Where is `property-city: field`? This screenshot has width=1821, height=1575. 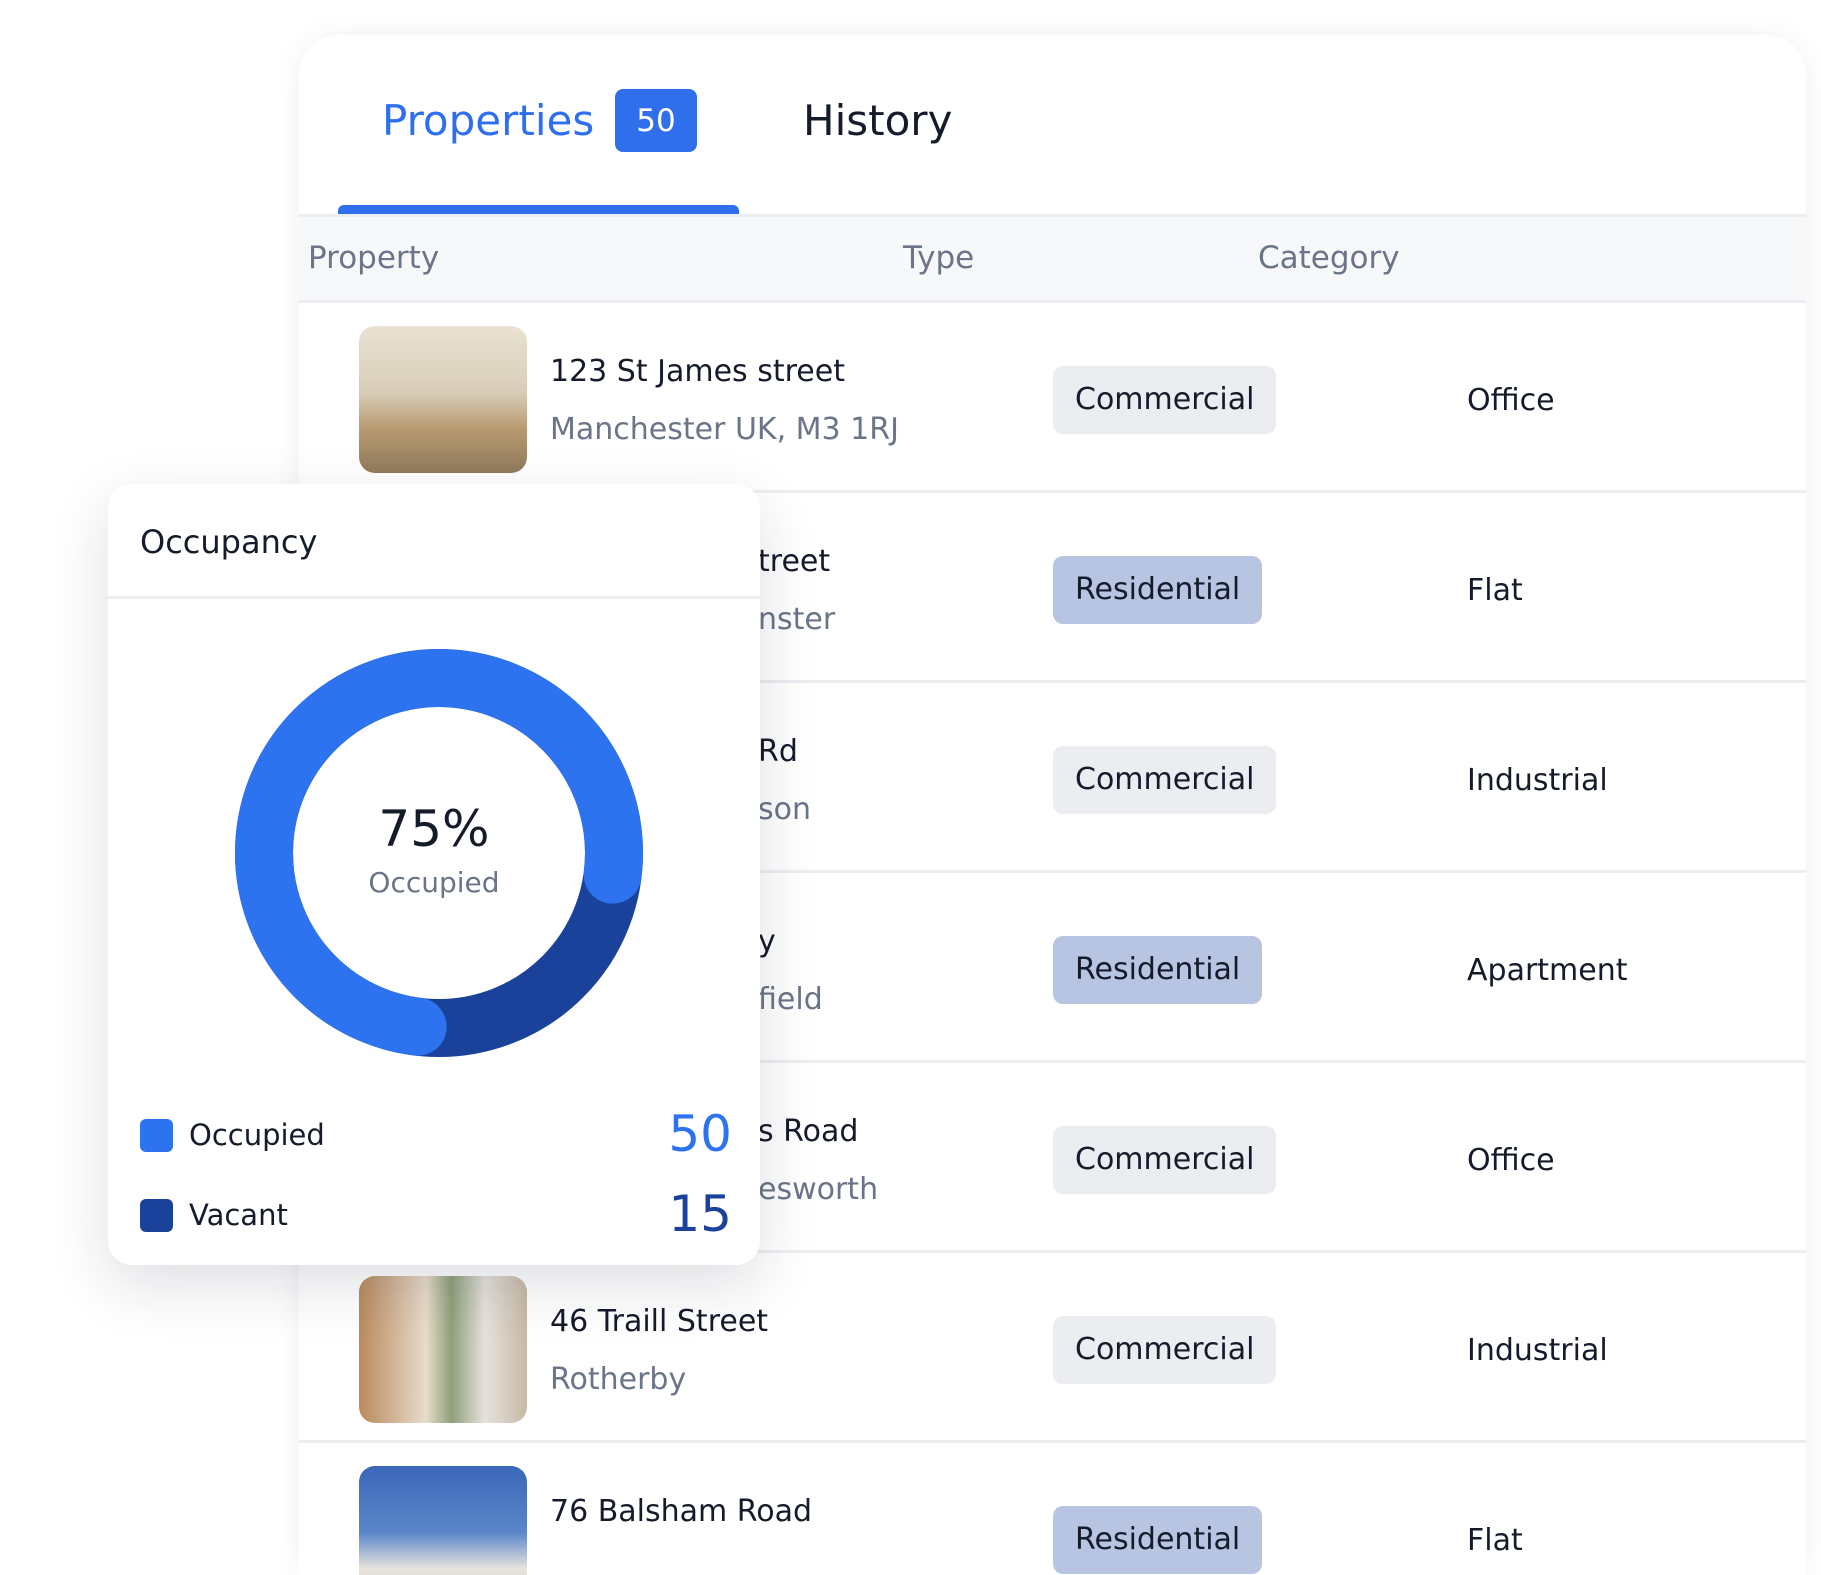 property-city: field is located at coordinates (790, 999).